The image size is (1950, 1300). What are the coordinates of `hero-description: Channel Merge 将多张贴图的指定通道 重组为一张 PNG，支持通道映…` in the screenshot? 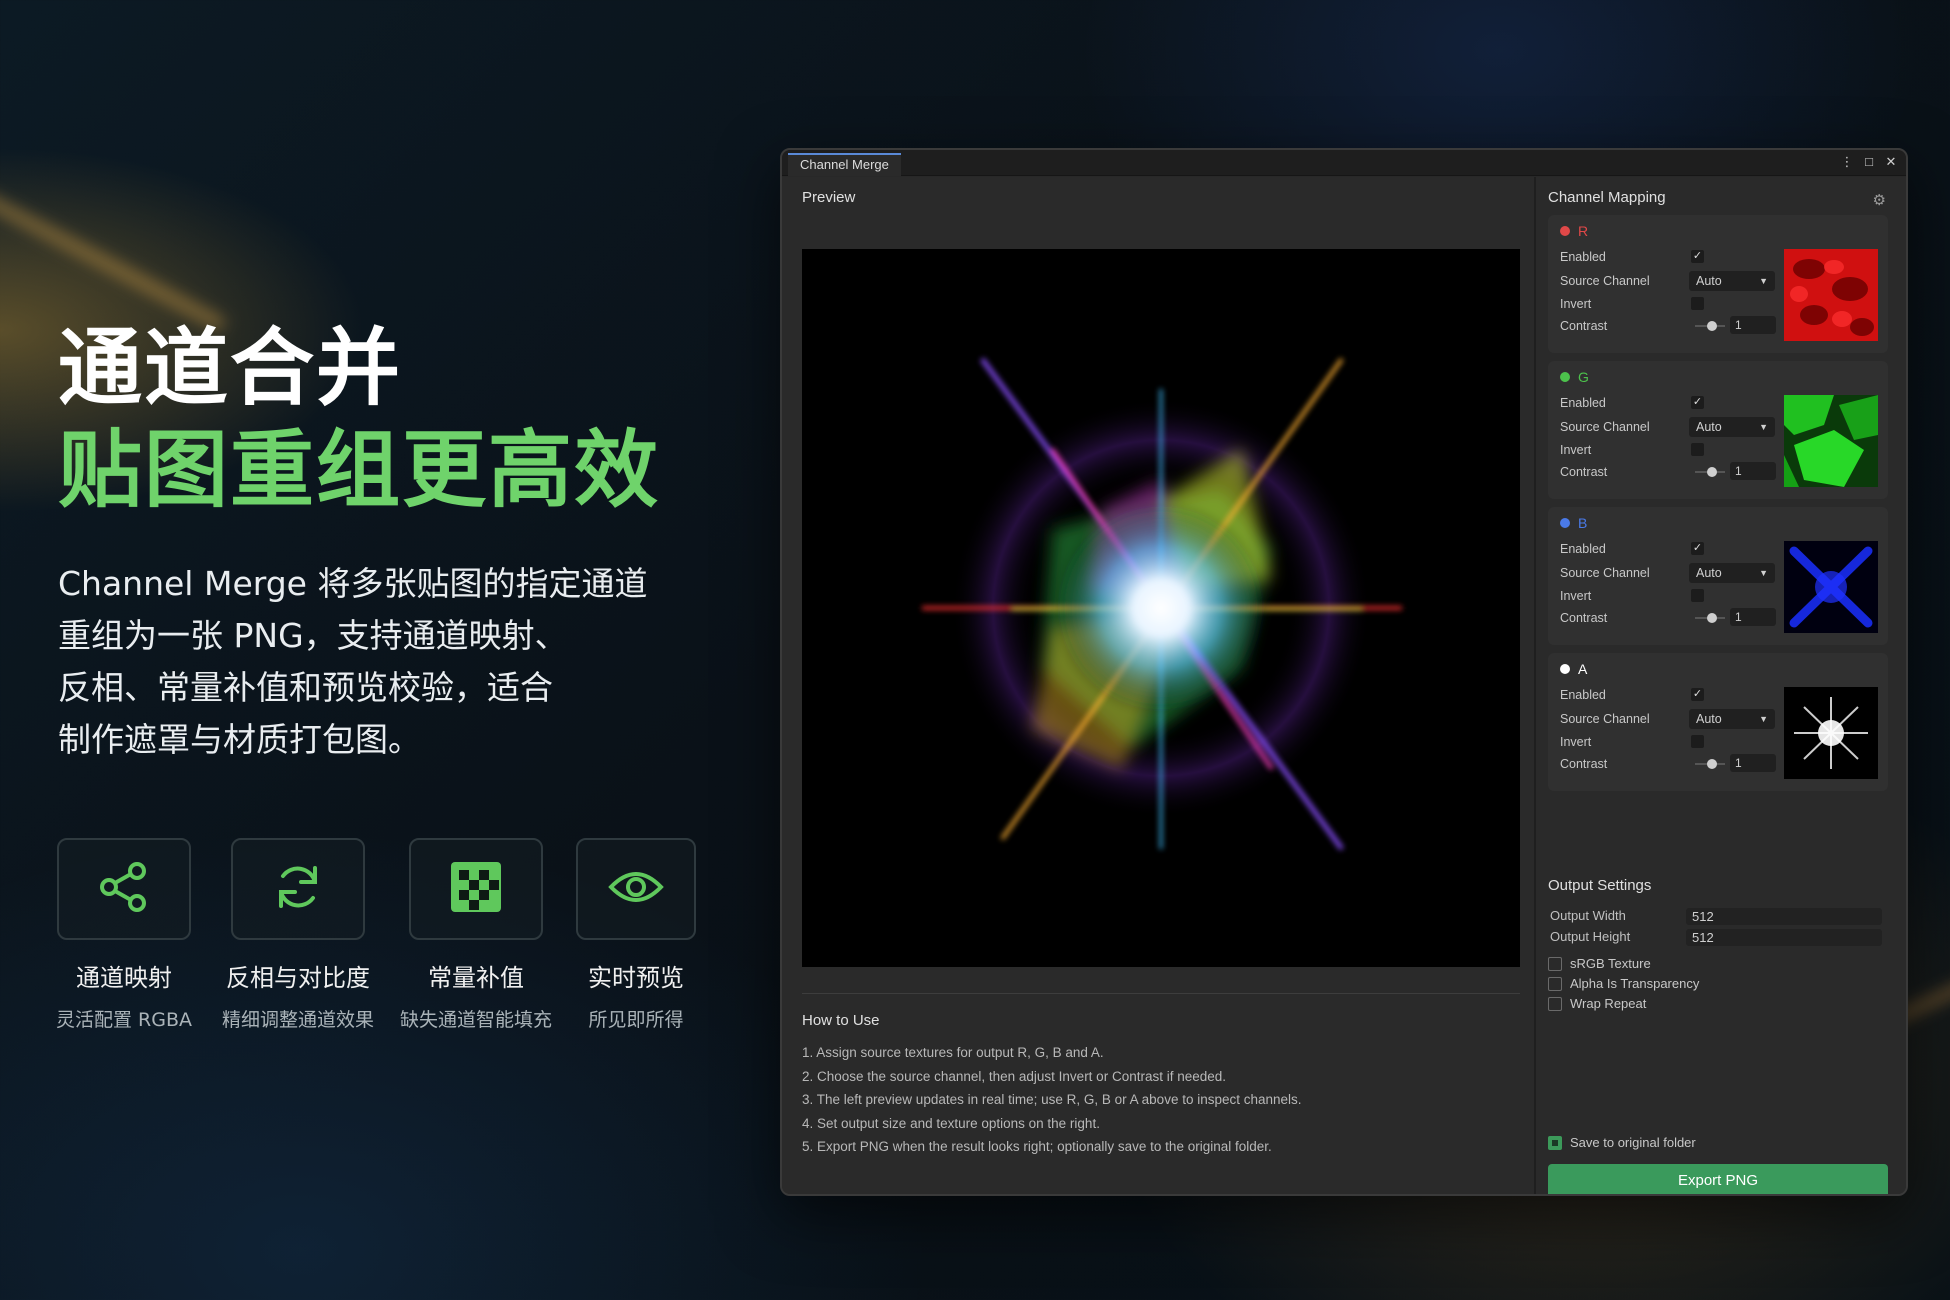 It's located at (408, 662).